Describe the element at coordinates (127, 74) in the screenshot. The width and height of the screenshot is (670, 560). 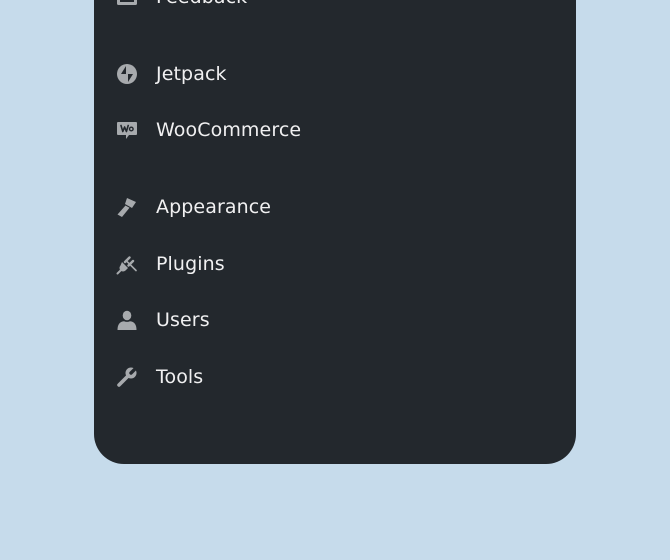
I see `jetpack-icon` at that location.